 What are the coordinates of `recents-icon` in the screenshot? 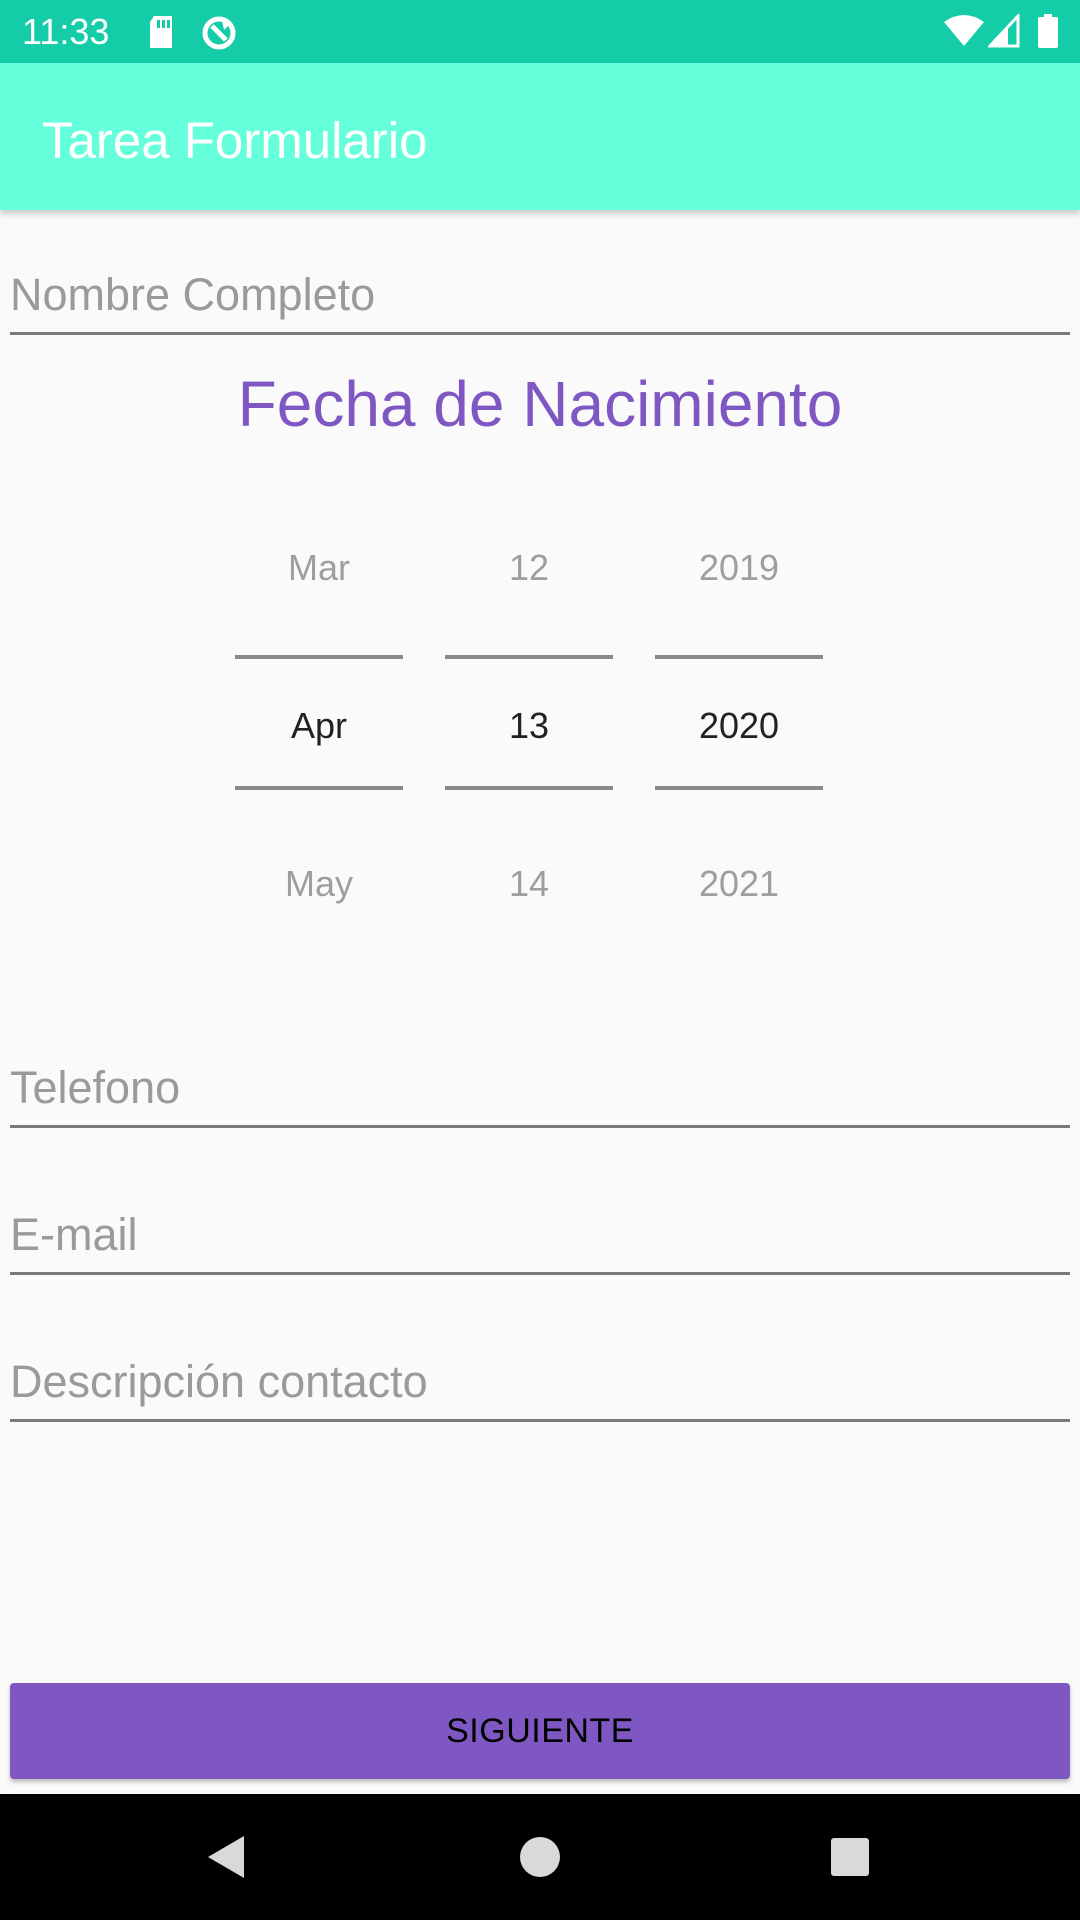 It's located at (850, 1857).